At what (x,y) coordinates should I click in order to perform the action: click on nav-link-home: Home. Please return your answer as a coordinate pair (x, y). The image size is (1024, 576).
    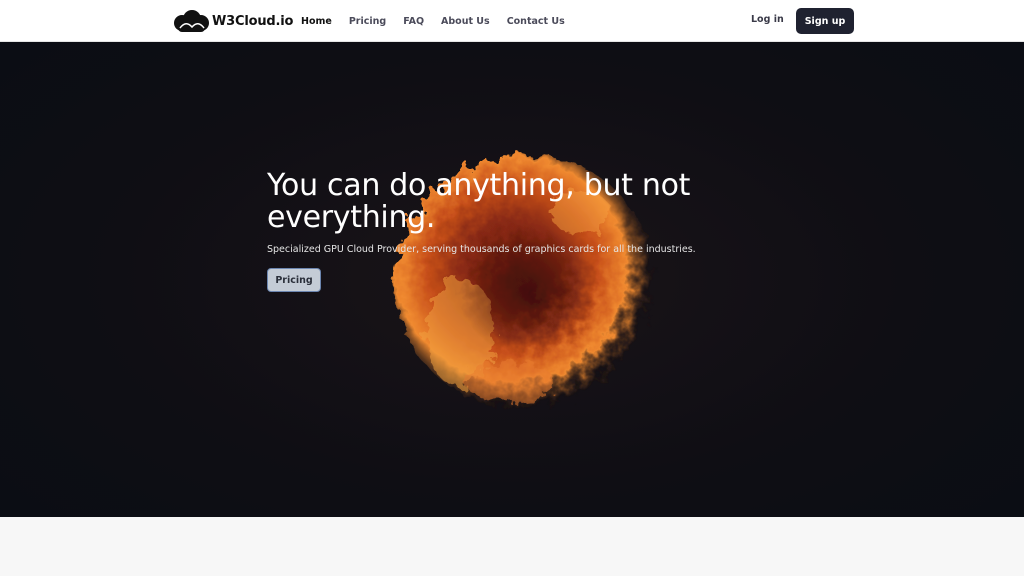
    Looking at the image, I should click on (316, 21).